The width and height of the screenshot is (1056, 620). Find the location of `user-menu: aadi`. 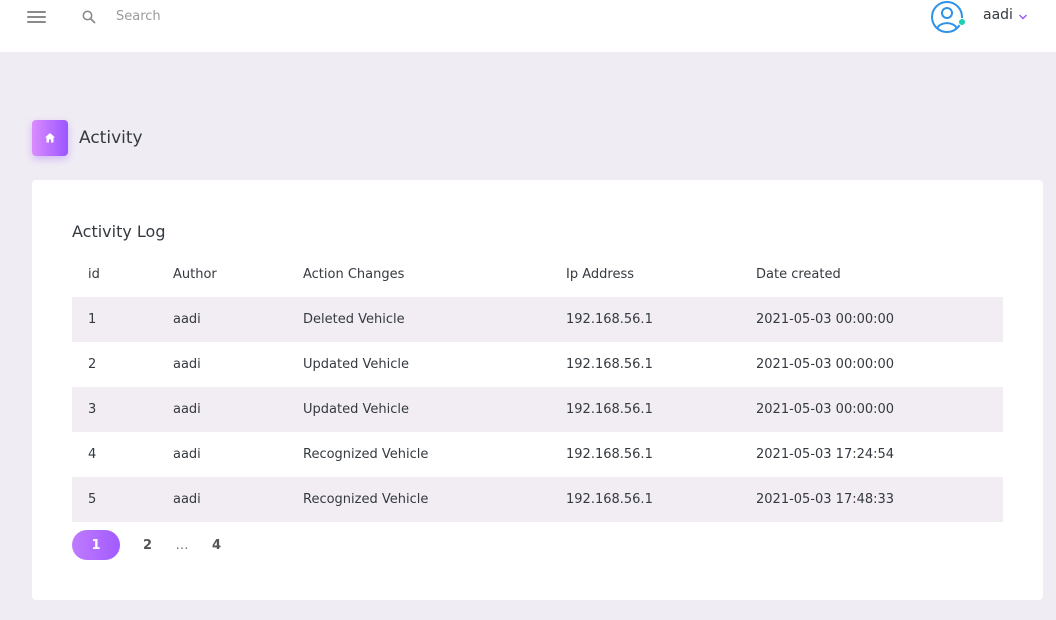

user-menu: aadi is located at coordinates (985, 17).